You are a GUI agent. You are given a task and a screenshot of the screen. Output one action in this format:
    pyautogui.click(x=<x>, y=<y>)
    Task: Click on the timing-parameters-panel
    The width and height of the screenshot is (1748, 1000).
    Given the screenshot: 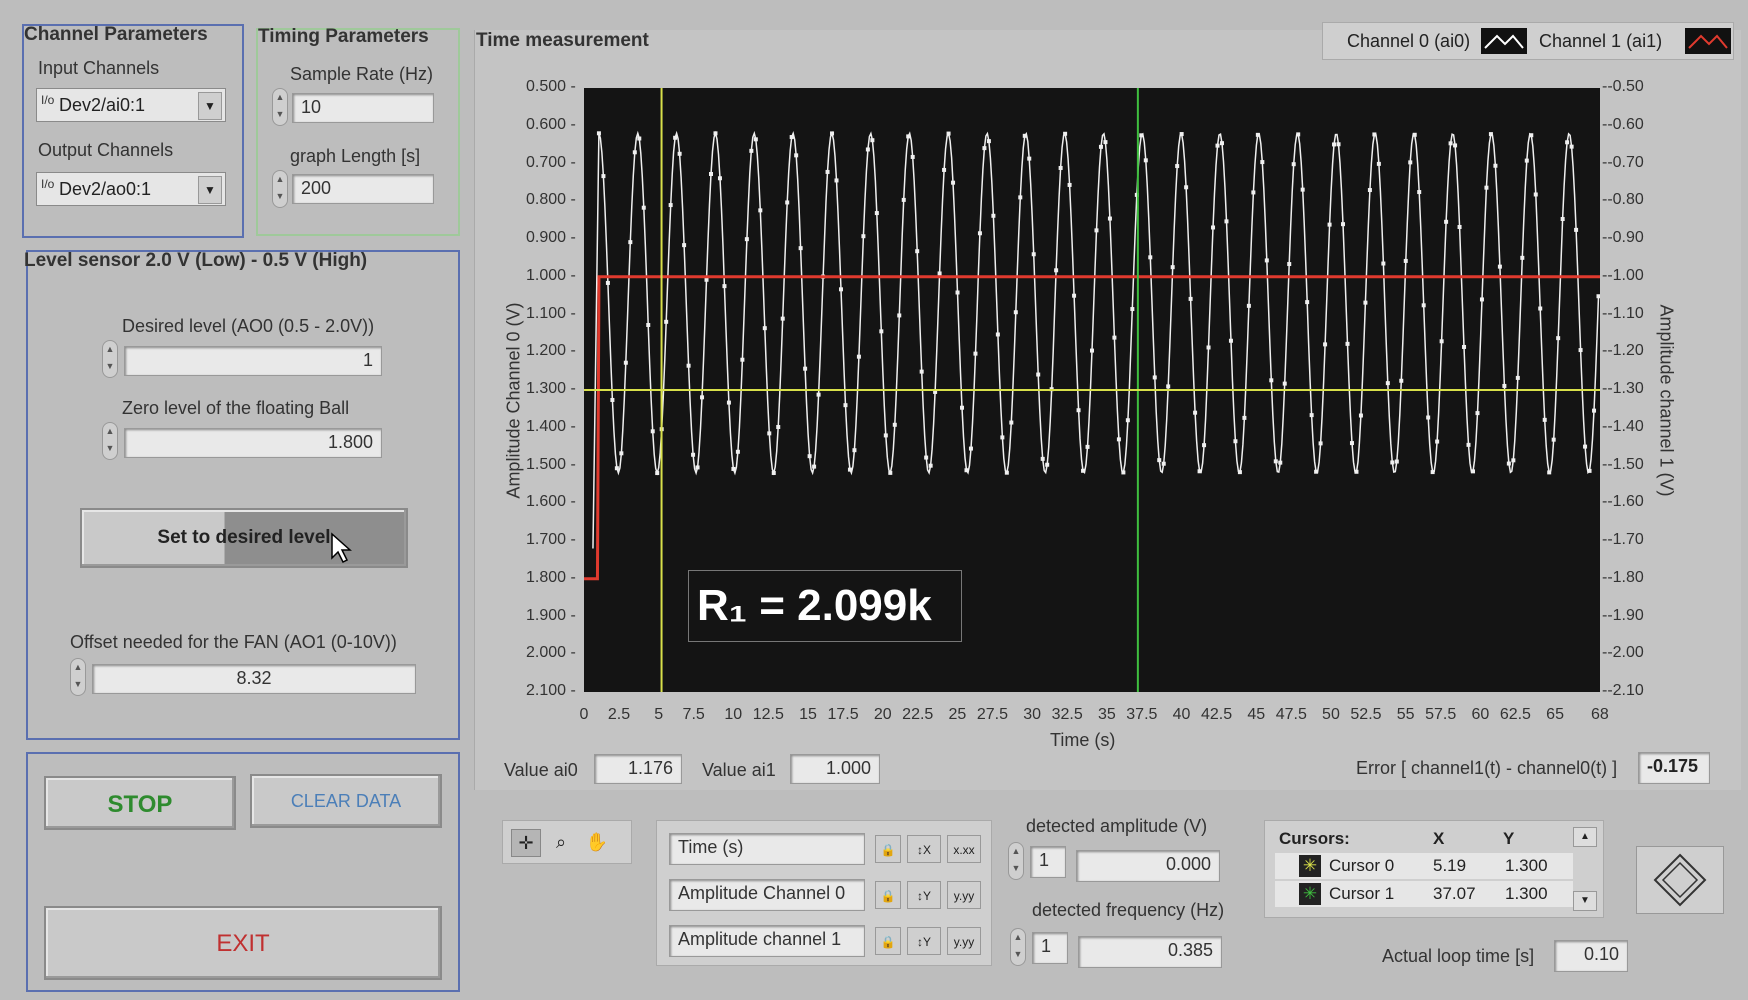 What is the action you would take?
    pyautogui.click(x=358, y=132)
    